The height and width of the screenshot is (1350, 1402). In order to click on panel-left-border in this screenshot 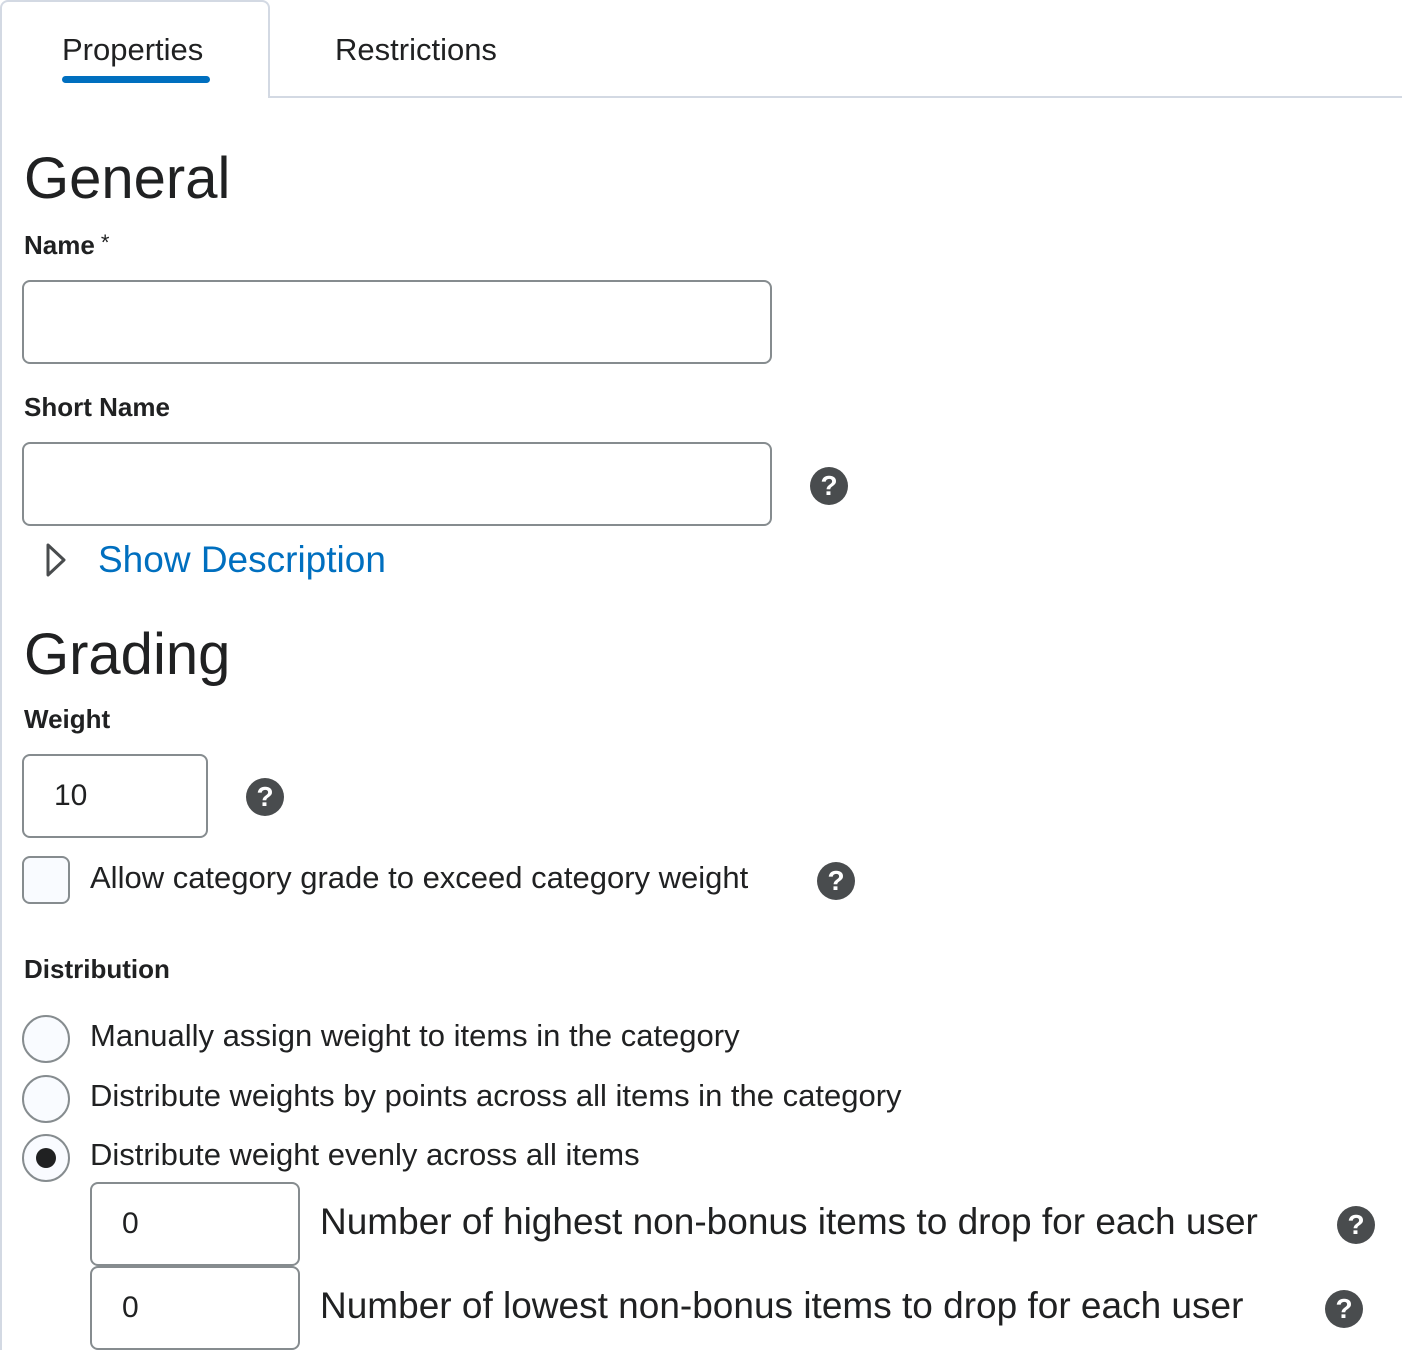, I will do `click(1, 724)`.